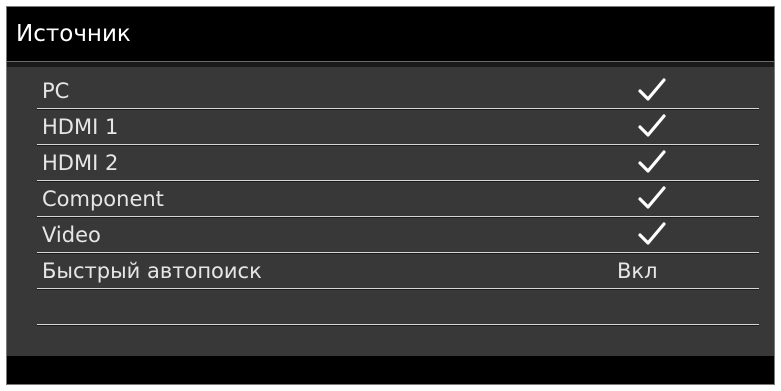 Image resolution: width=781 pixels, height=391 pixels. What do you see at coordinates (80, 127) in the screenshot?
I see `source-item-label: HDMI 1` at bounding box center [80, 127].